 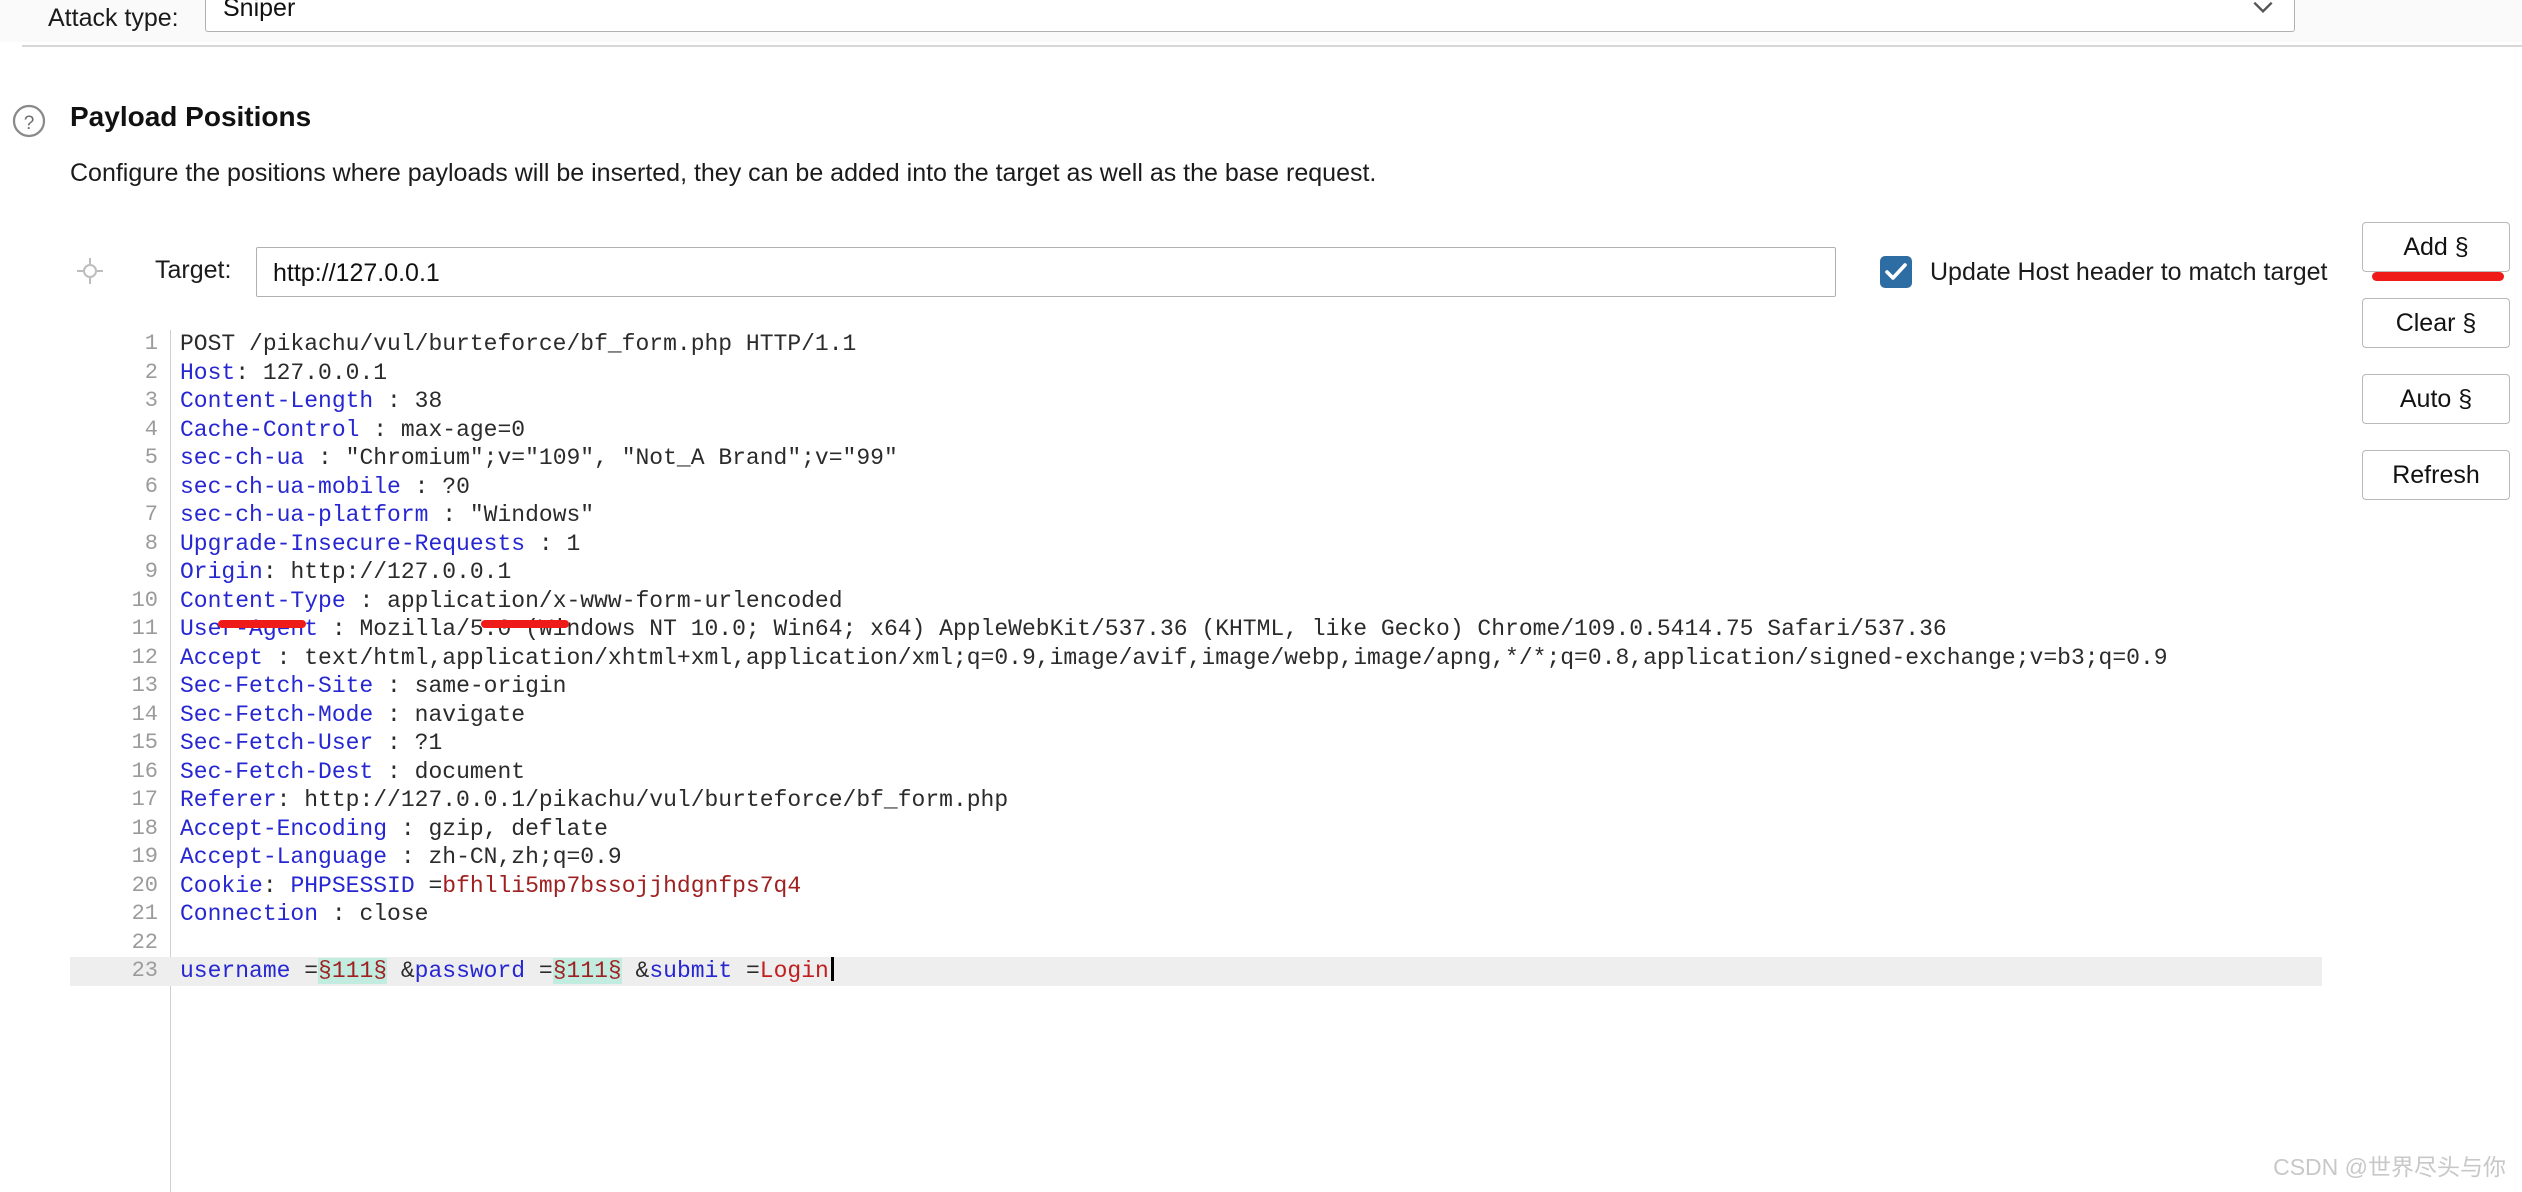 I want to click on cookie-value: bfhlli5mp7bssojjhdgnfps7q4, so click(x=622, y=885).